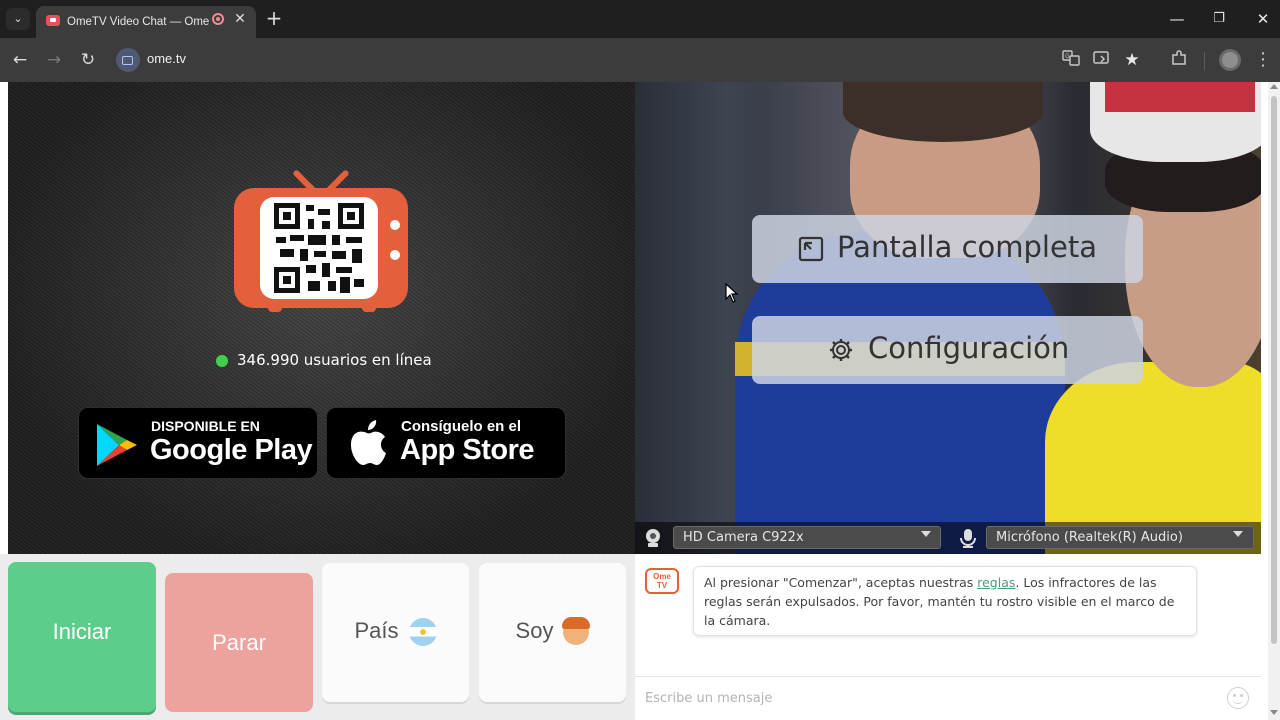 Image resolution: width=1280 pixels, height=720 pixels. Describe the element at coordinates (1263, 60) in the screenshot. I see `menu-icon: ⋮` at that location.